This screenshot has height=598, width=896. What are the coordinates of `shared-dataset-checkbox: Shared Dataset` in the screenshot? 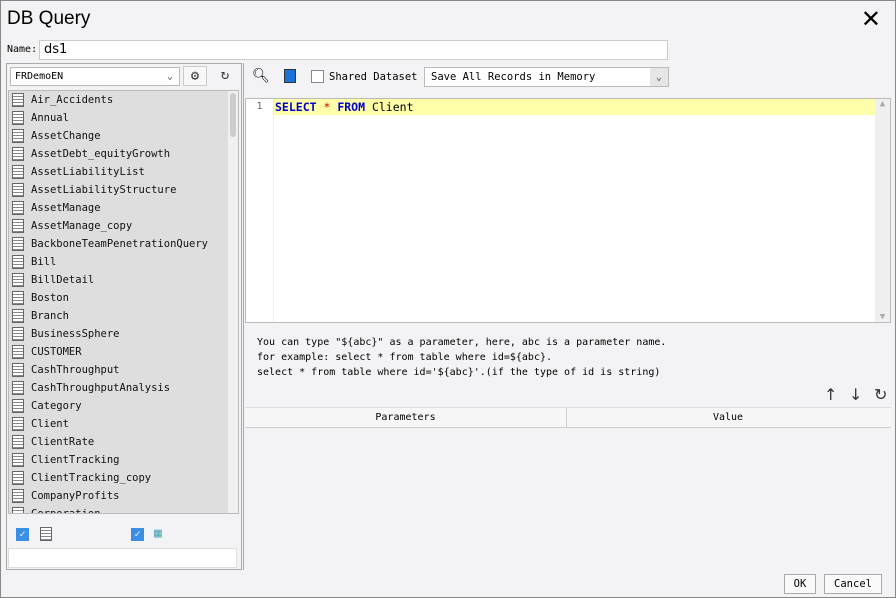 It's located at (364, 76).